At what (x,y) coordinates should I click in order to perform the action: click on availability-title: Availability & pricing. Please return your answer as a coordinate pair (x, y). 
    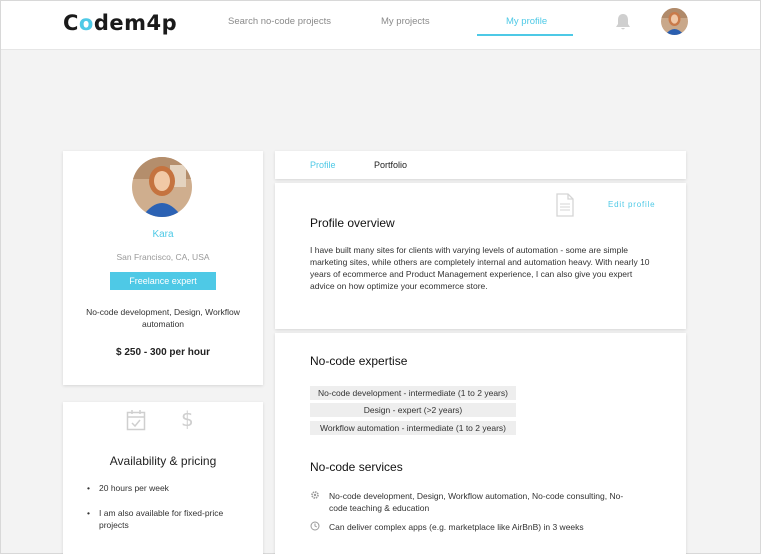
    Looking at the image, I should click on (163, 461).